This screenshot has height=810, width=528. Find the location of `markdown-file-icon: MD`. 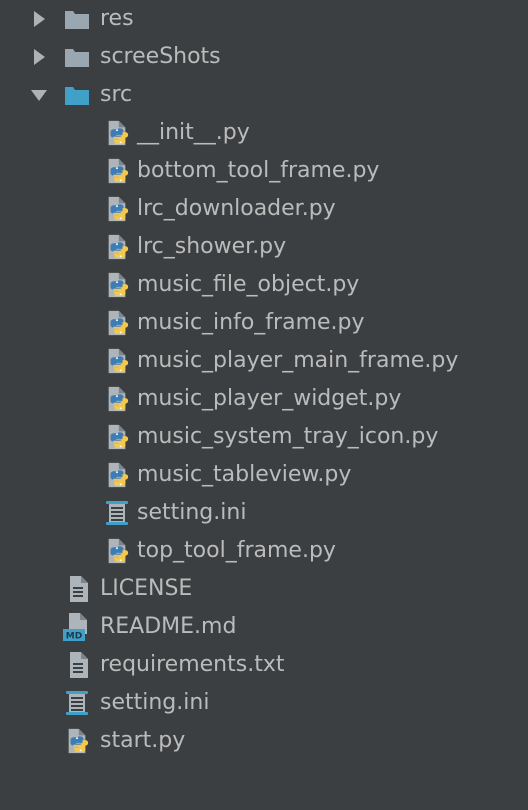

markdown-file-icon: MD is located at coordinates (77, 627).